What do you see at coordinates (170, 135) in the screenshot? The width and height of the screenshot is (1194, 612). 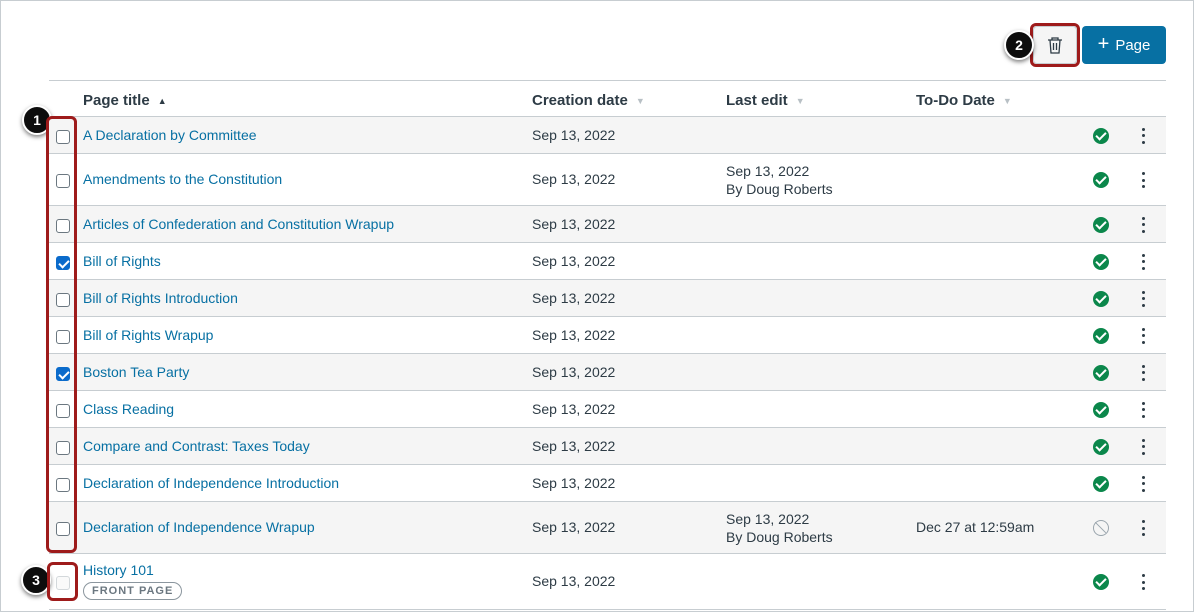 I see `page-title-link: A Declaration by Committee` at bounding box center [170, 135].